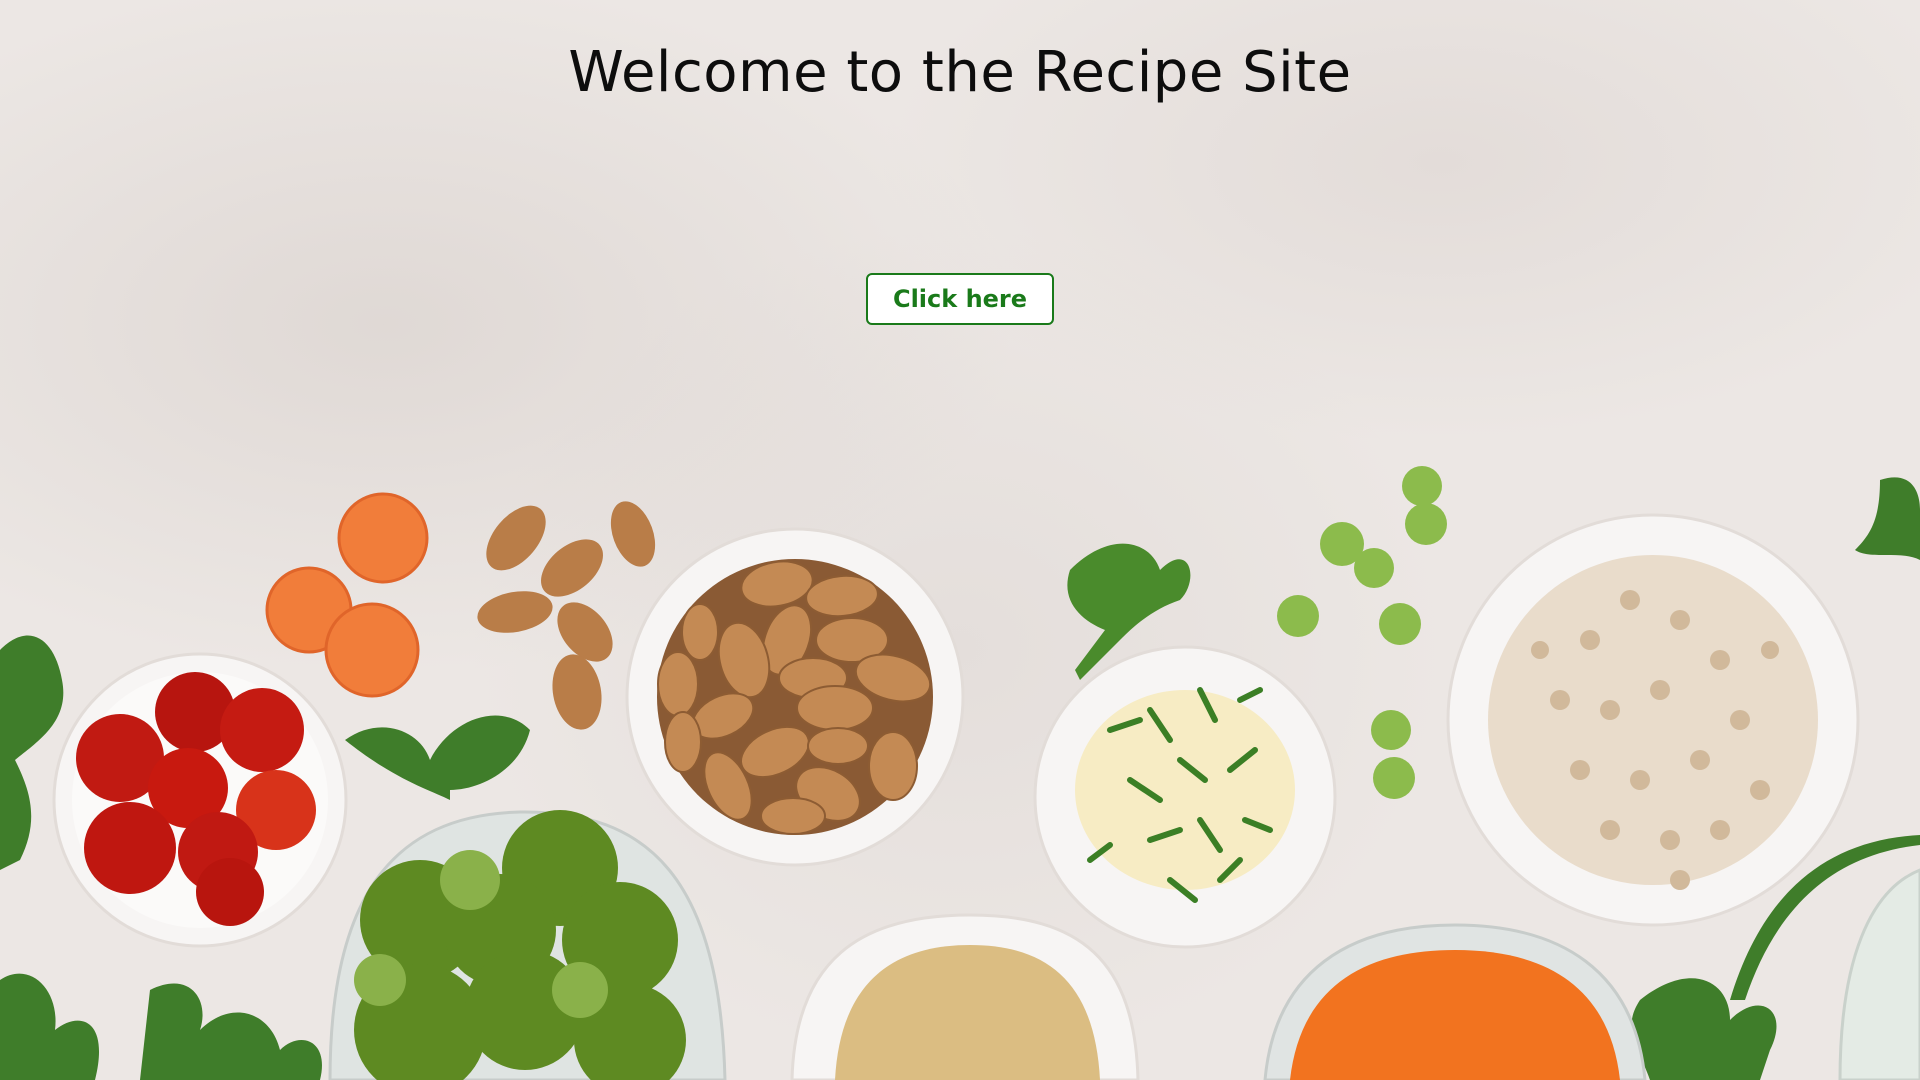  Describe the element at coordinates (795, 697) in the screenshot. I see `almonds-bowl` at that location.